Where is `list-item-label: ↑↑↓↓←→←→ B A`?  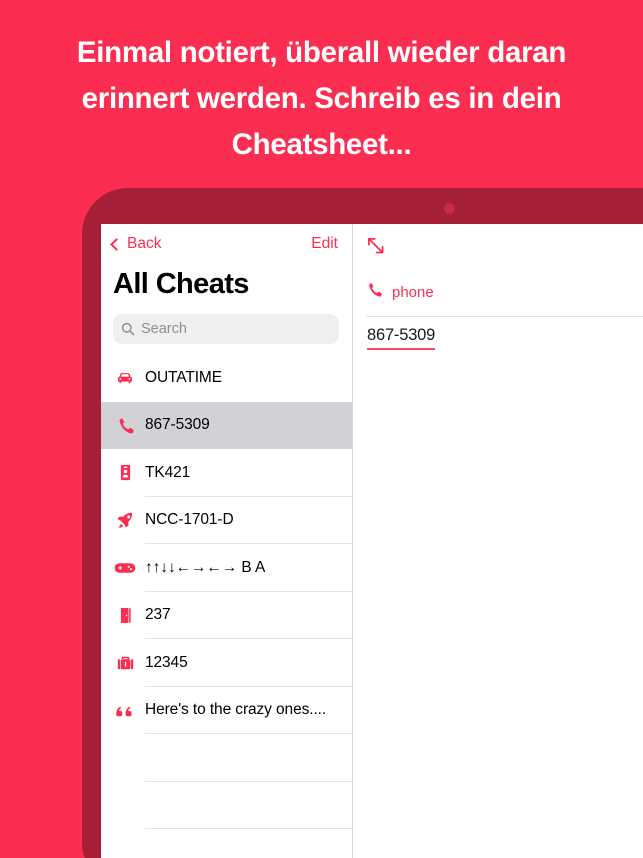
list-item-label: ↑↑↓↓←→←→ B A is located at coordinates (205, 567).